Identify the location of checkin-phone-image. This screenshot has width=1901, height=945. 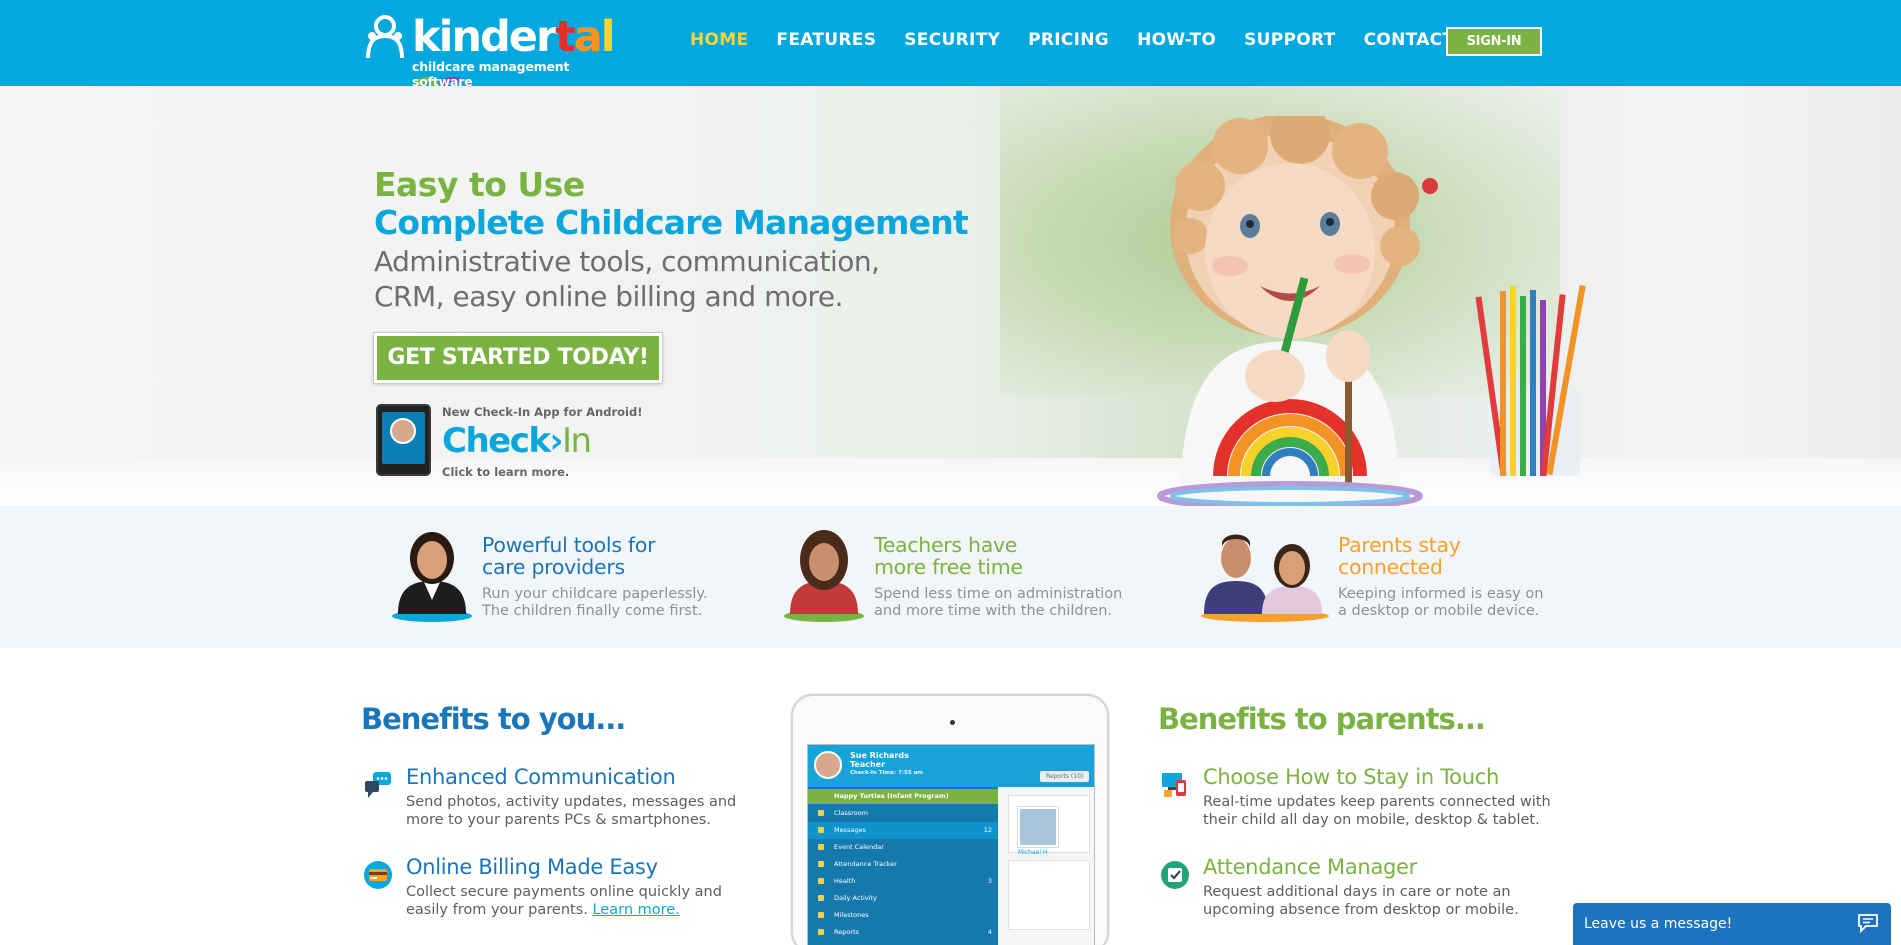
(403, 440).